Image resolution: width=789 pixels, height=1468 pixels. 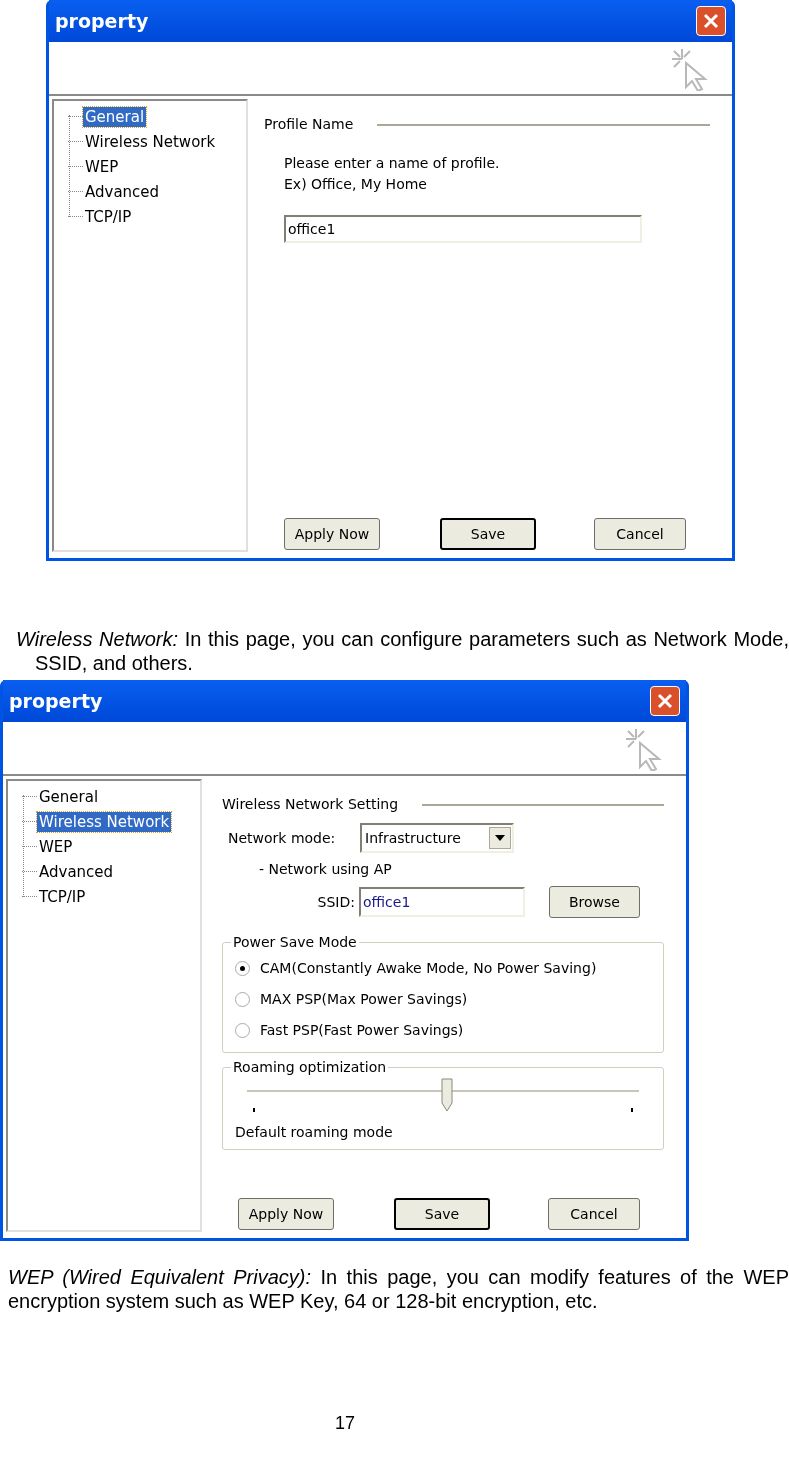 I want to click on instruction-text: Please enter a name of profile., so click(x=392, y=163).